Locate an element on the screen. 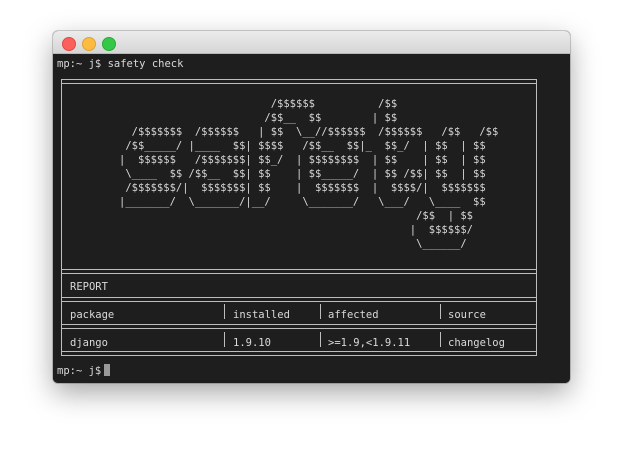  minimize-window-button is located at coordinates (89, 44).